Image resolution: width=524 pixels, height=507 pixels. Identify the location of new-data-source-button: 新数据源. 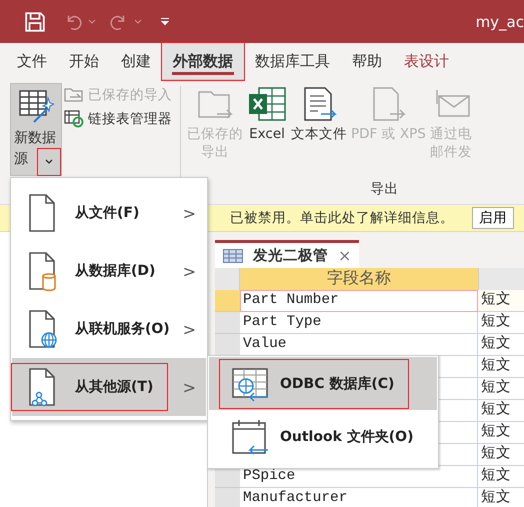
(36, 129).